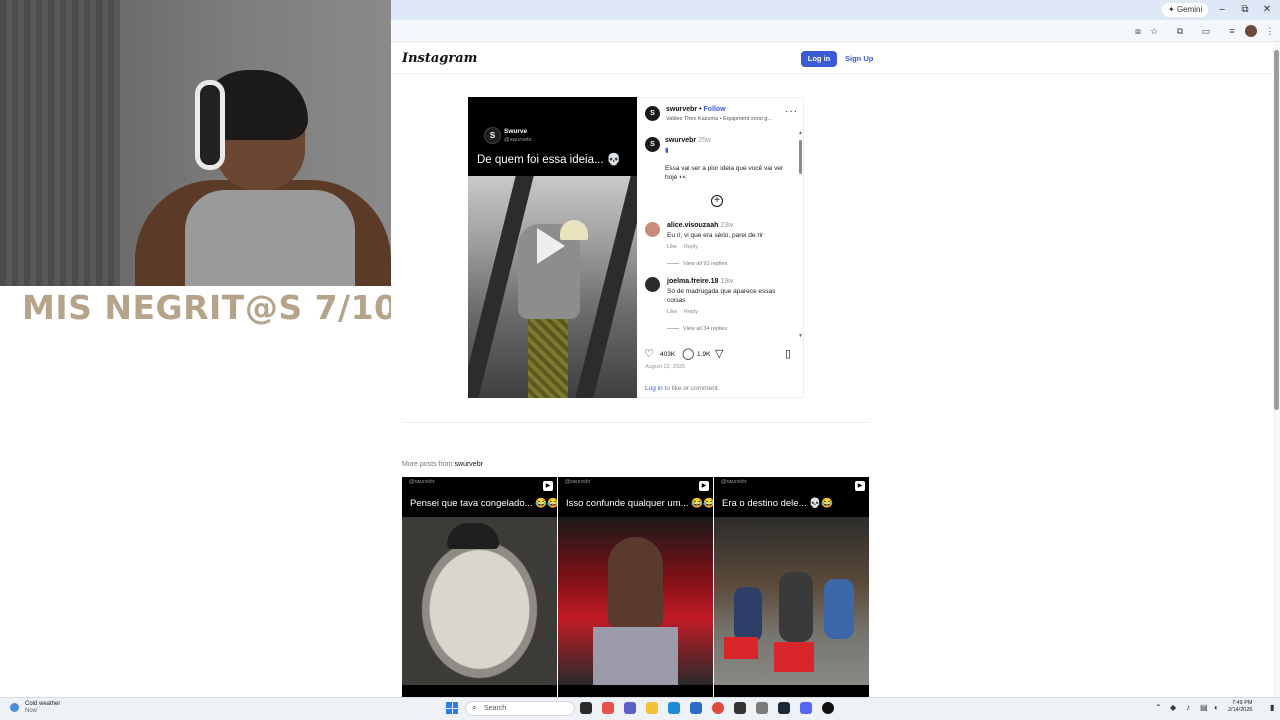  I want to click on browser-toolbar, so click(835, 31).